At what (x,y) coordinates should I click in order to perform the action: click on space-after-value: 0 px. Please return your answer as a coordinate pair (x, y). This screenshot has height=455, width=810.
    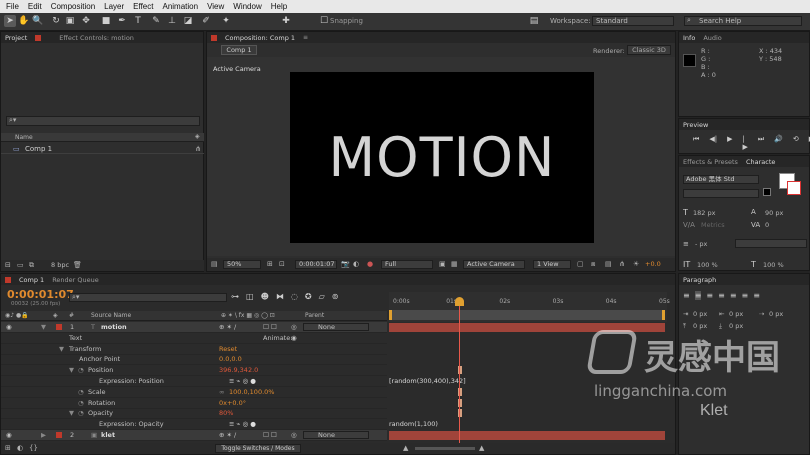
    Looking at the image, I should click on (736, 326).